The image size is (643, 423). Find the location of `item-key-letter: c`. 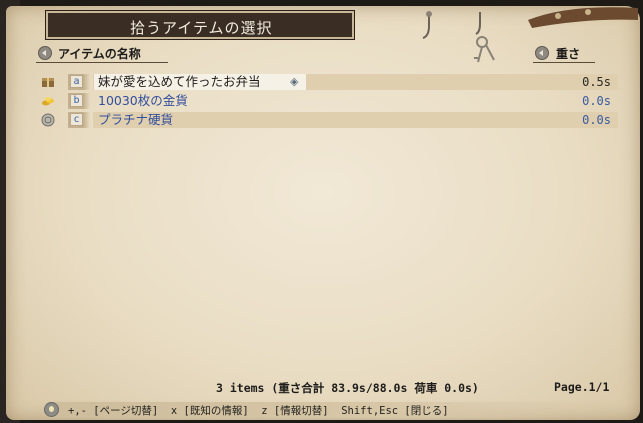

item-key-letter: c is located at coordinates (76, 119).